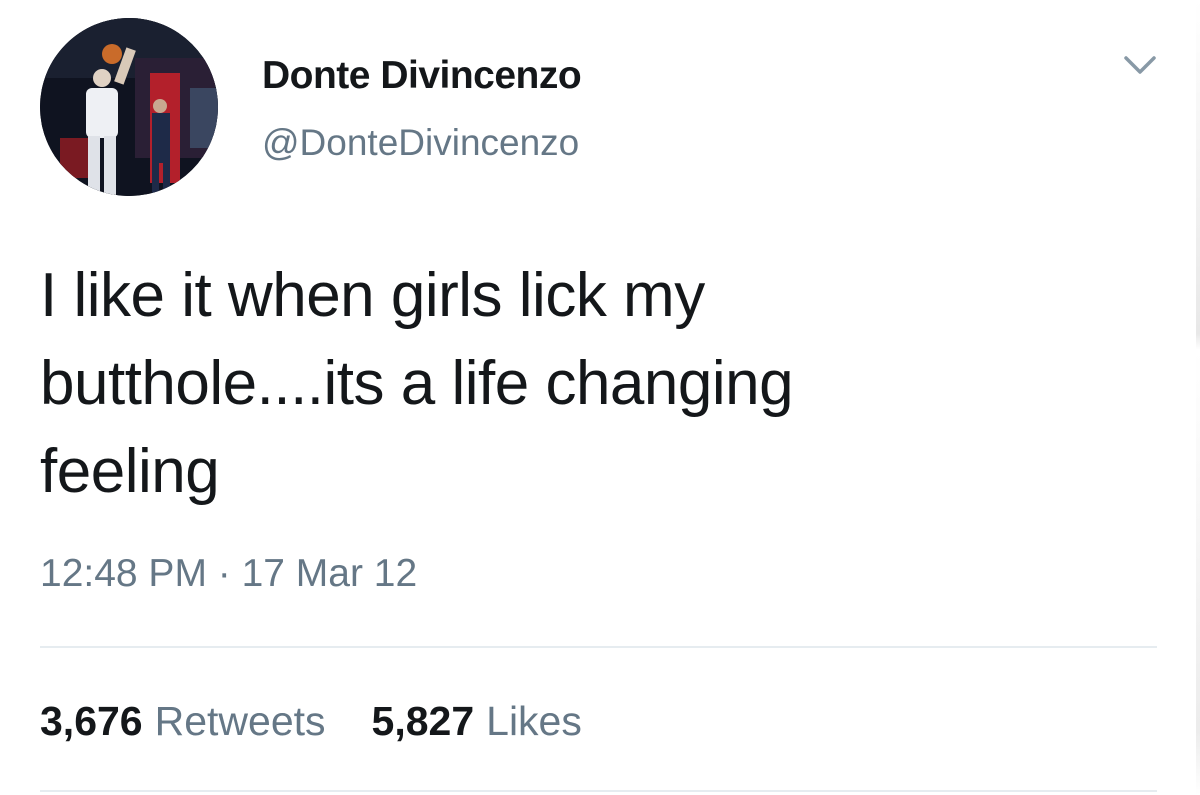  I want to click on tweet-stats: 3,676 Retweets 5,827 Likes, so click(311, 721).